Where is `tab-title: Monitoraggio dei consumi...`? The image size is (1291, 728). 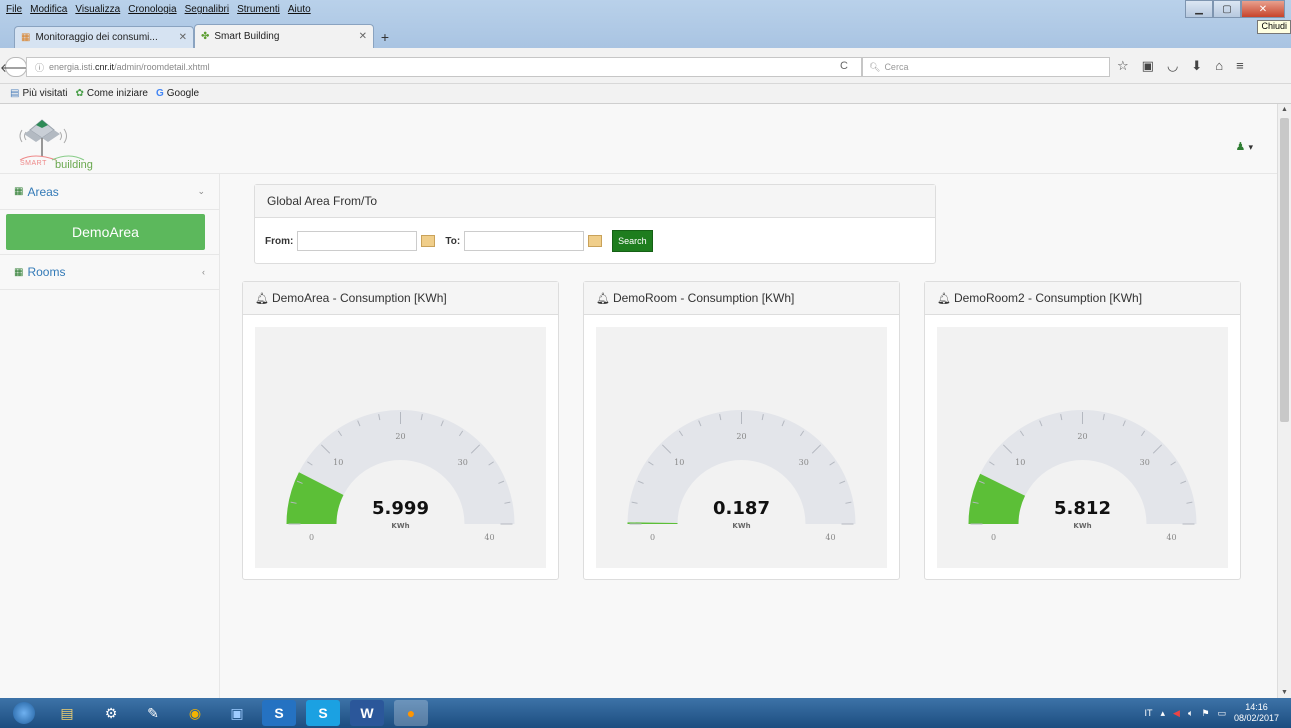 tab-title: Monitoraggio dei consumi... is located at coordinates (96, 37).